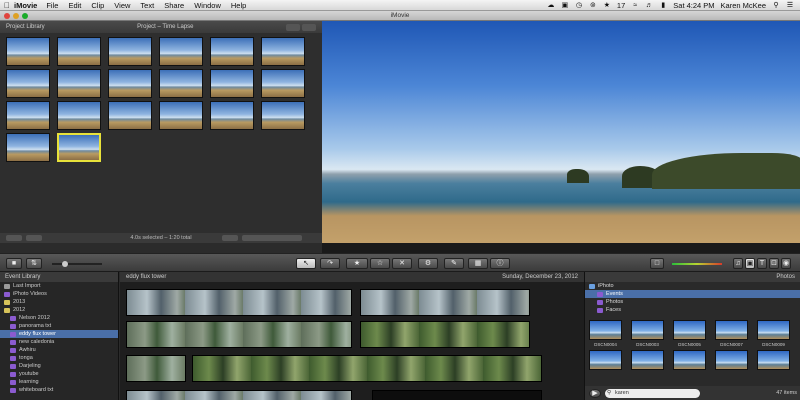 This screenshot has width=800, height=400. I want to click on inspector-button: ⓘ, so click(500, 263).